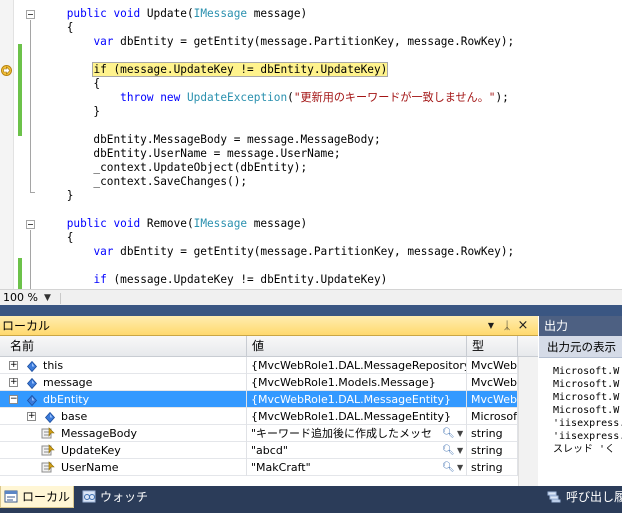 The width and height of the screenshot is (622, 513). Describe the element at coordinates (311, 310) in the screenshot. I see `panel-splitter` at that location.